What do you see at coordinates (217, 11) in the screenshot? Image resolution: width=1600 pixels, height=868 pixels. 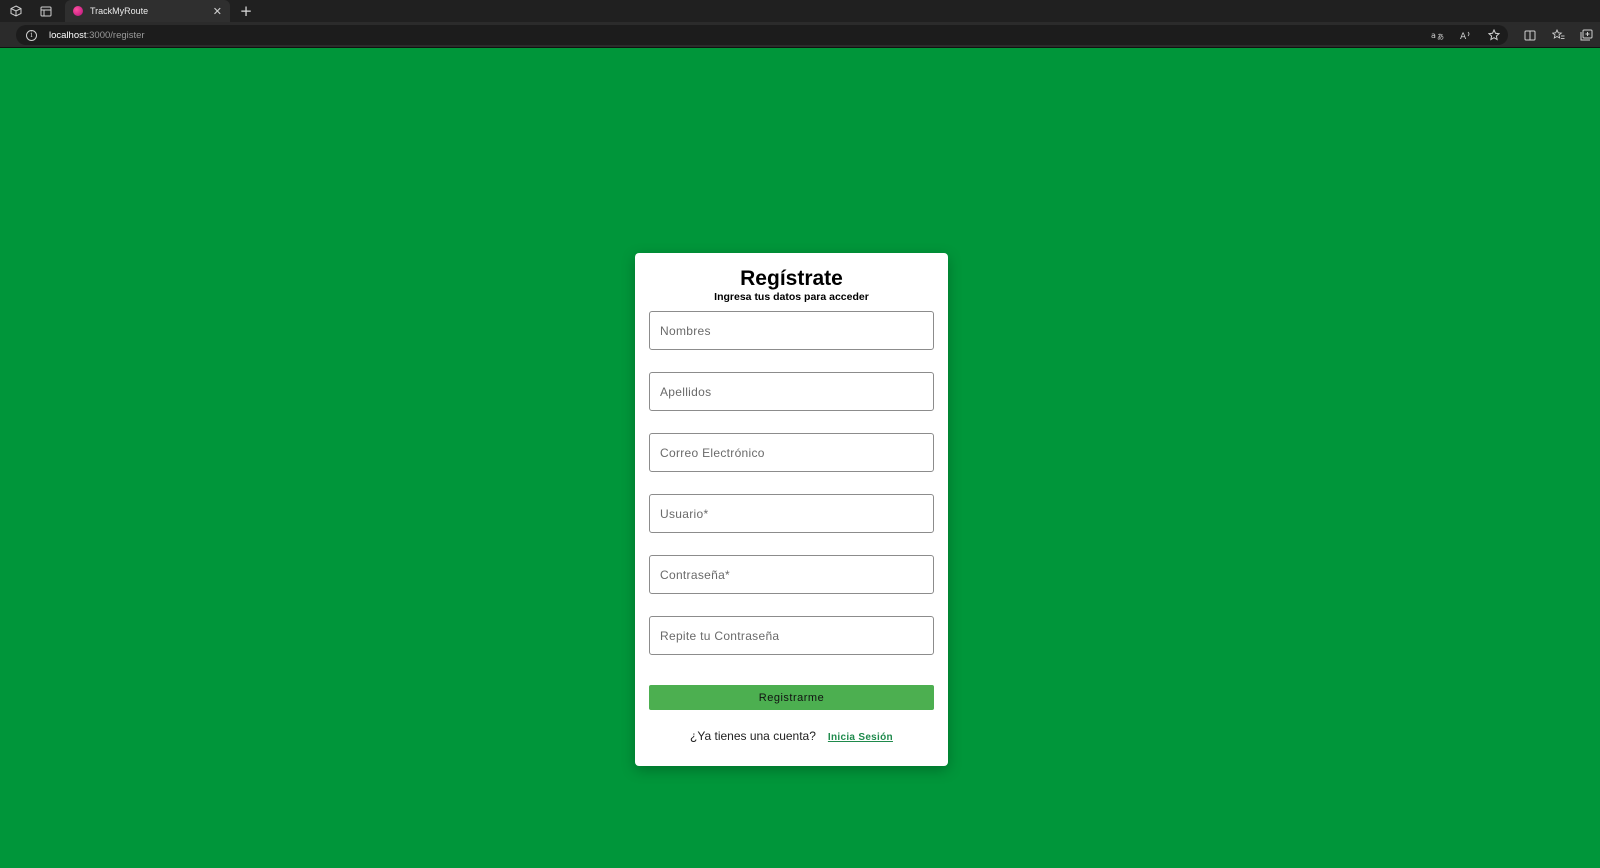 I see `close-tab-icon: ✕` at bounding box center [217, 11].